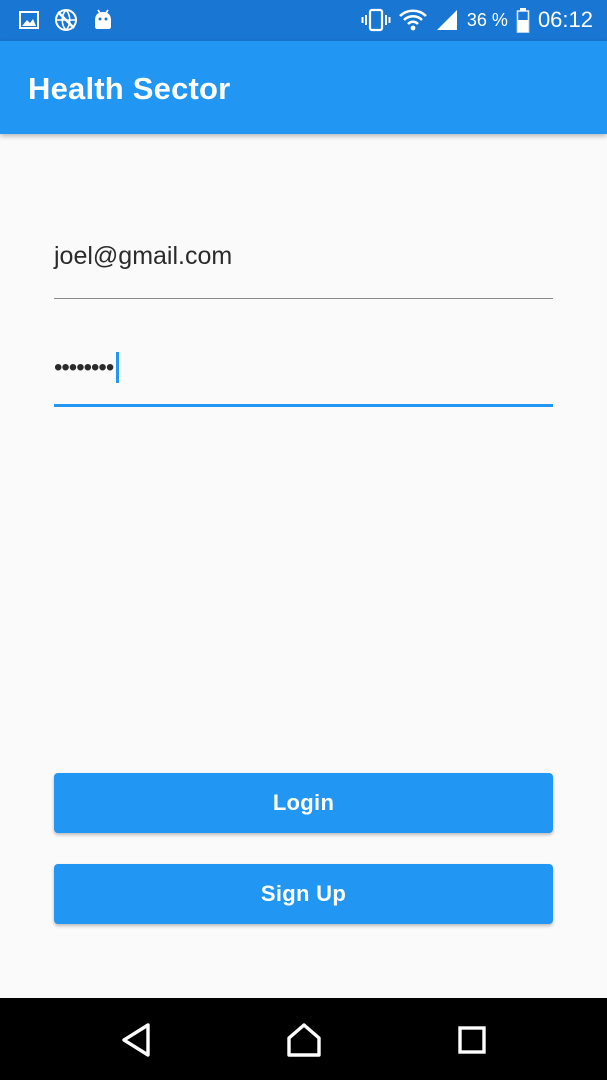 This screenshot has height=1080, width=607. What do you see at coordinates (303, 264) in the screenshot?
I see `email-field: joel@gmail.com` at bounding box center [303, 264].